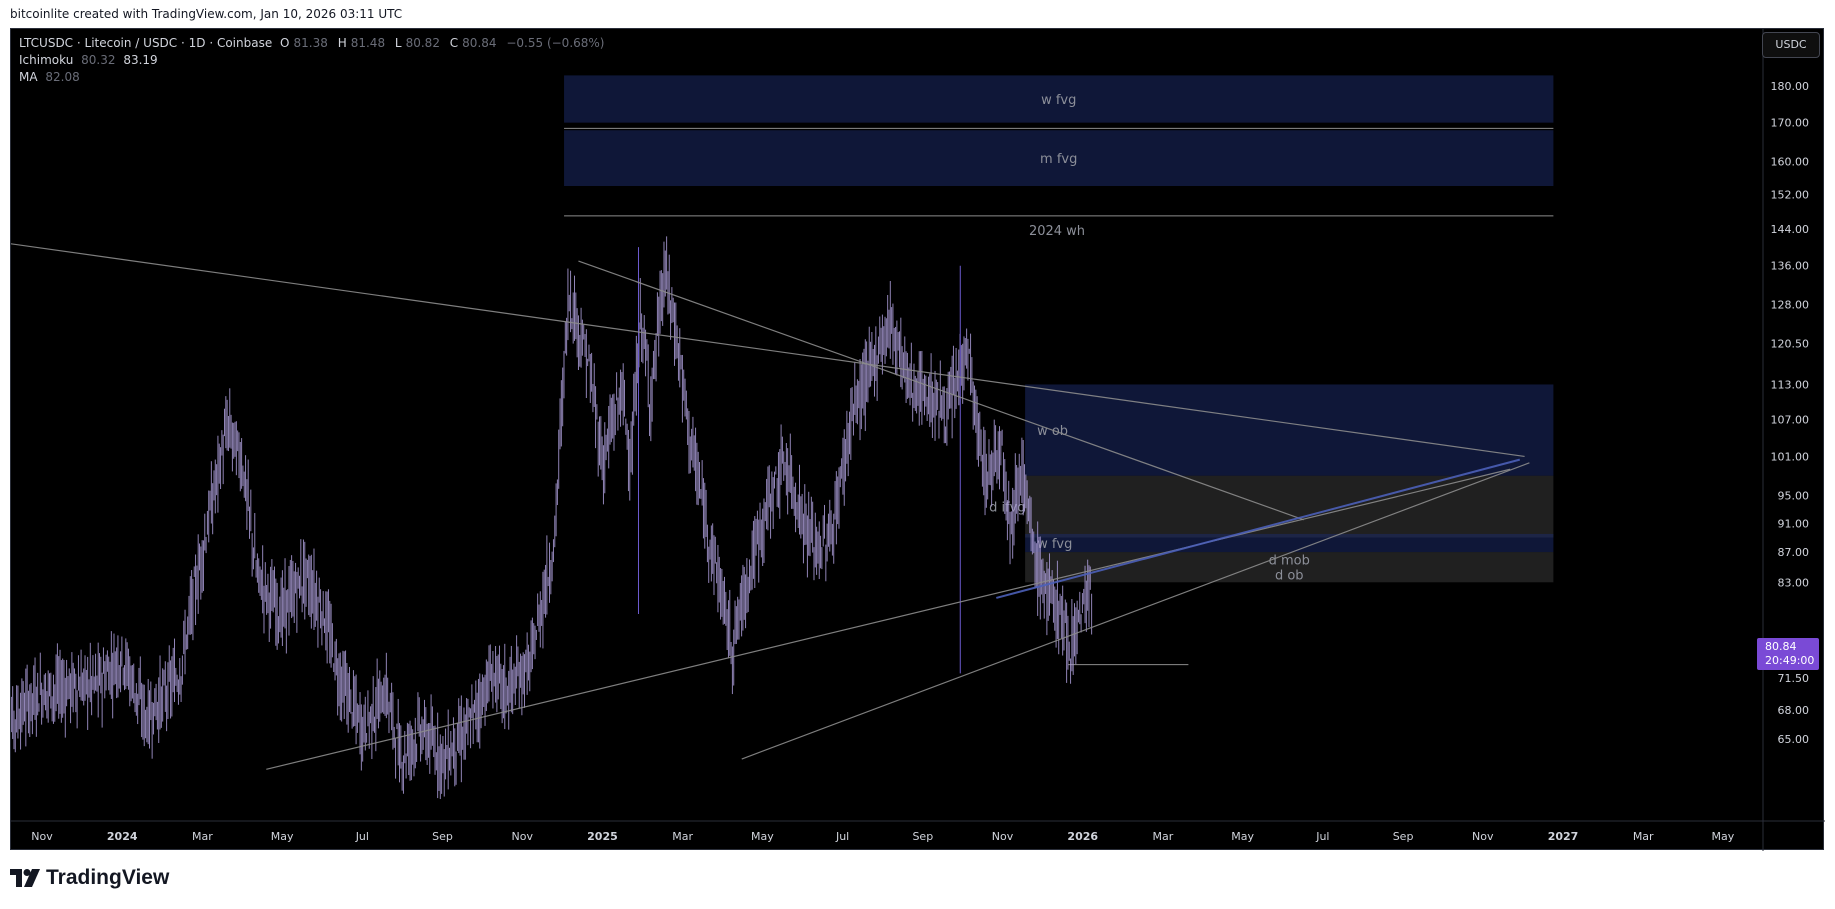 Image resolution: width=1835 pixels, height=909 pixels. What do you see at coordinates (1790, 419) in the screenshot?
I see `y-tick-9: 107.00` at bounding box center [1790, 419].